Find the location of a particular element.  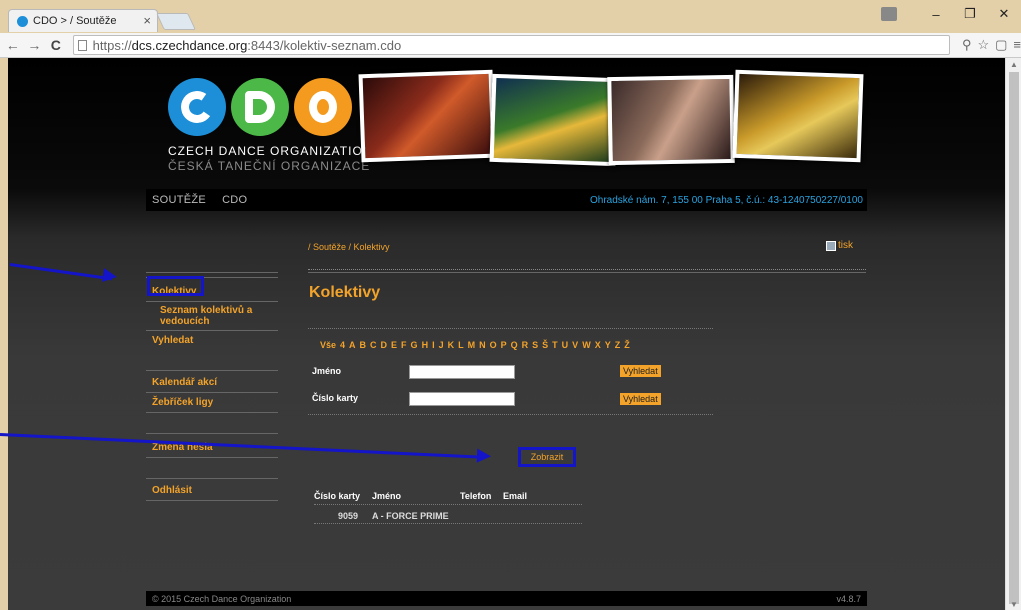

col-header-card: Číslo karty is located at coordinates (337, 496).